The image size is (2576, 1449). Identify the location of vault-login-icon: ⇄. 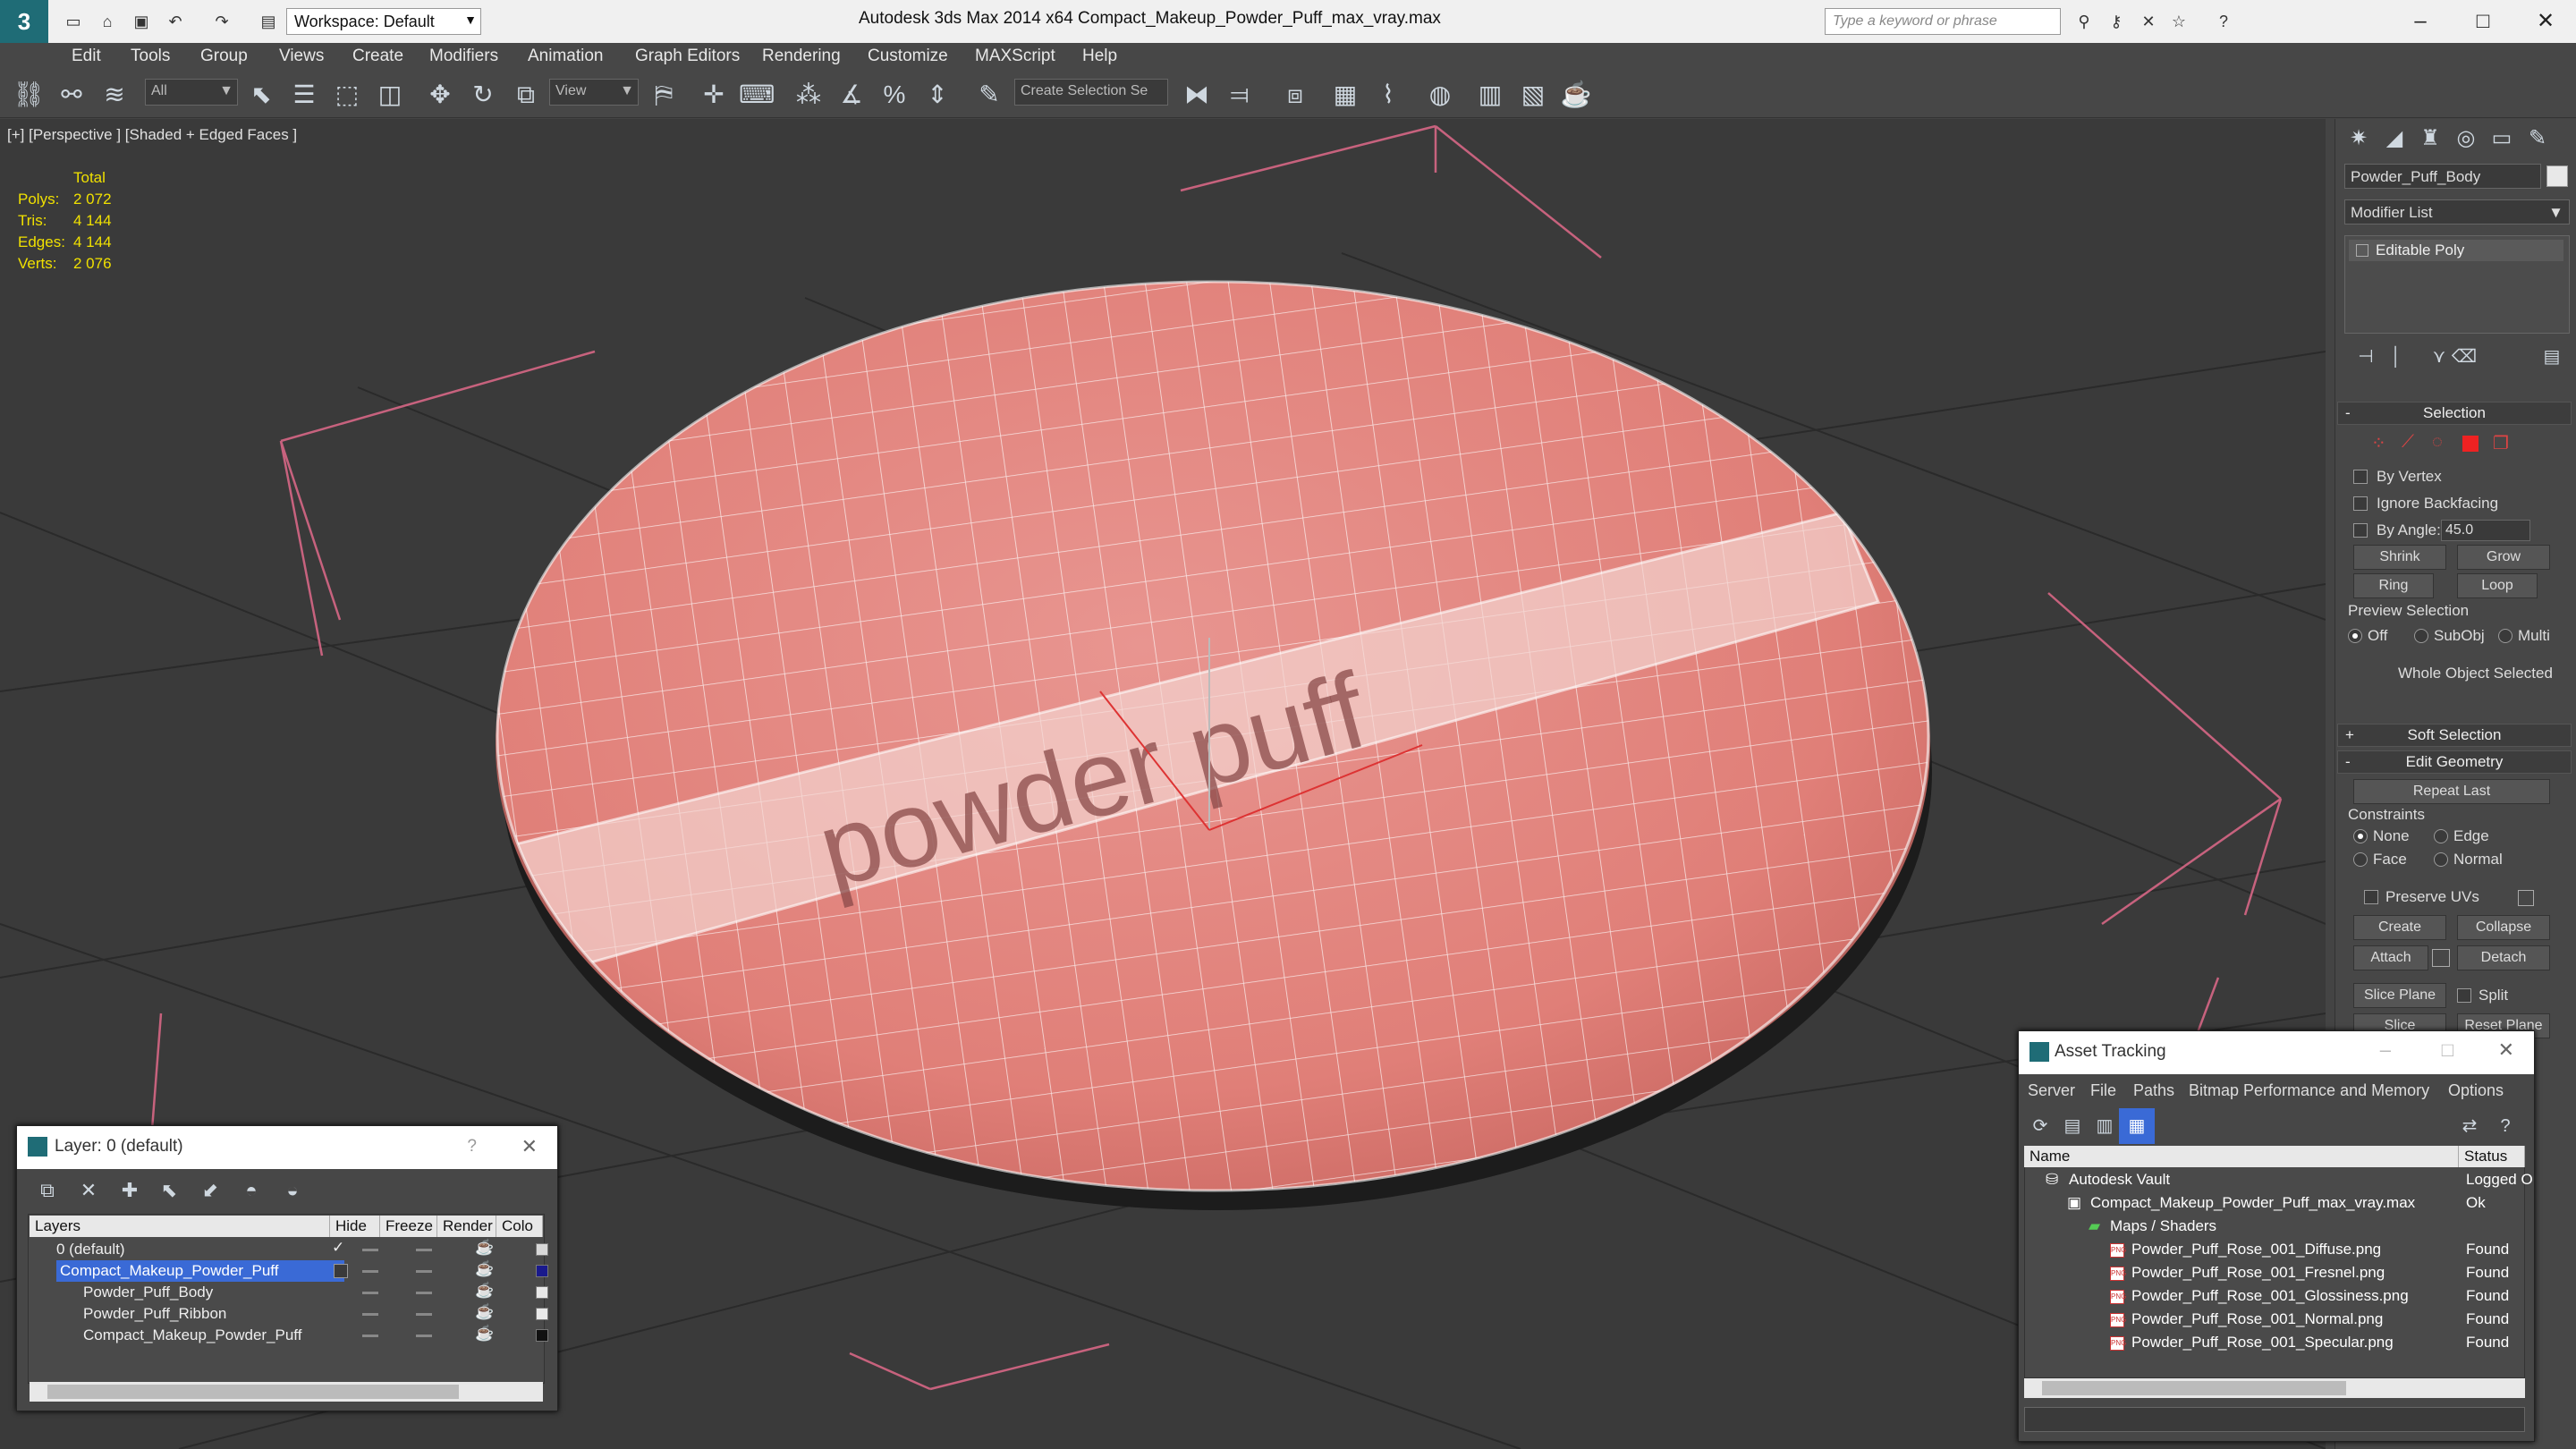
(2469, 1126).